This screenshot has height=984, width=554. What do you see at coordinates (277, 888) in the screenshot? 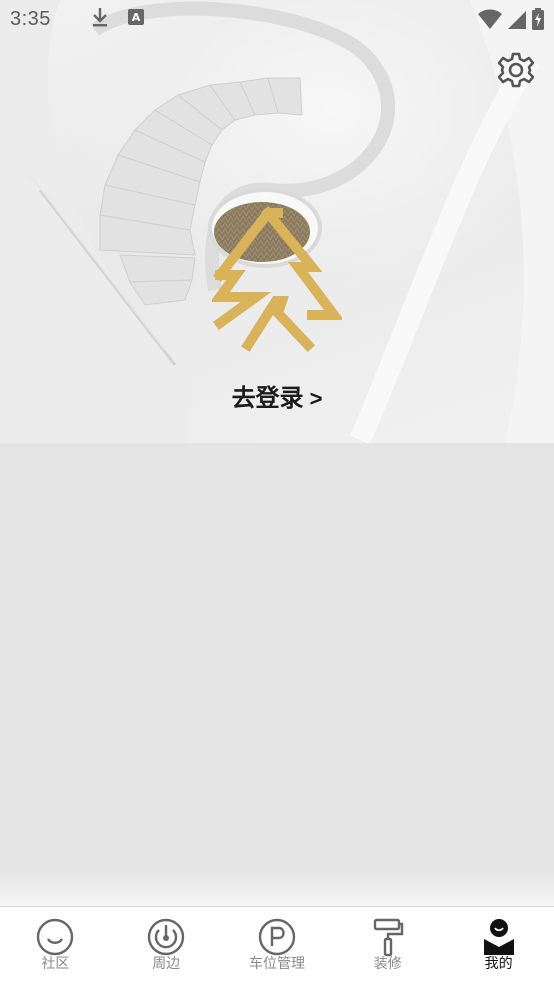
I see `content-fade` at bounding box center [277, 888].